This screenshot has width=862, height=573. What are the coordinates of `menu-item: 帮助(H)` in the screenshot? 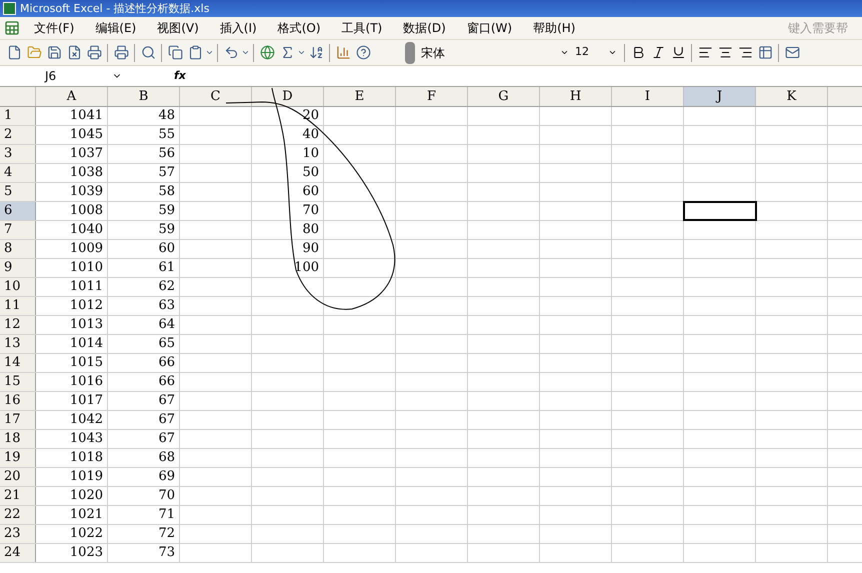 It's located at (554, 28).